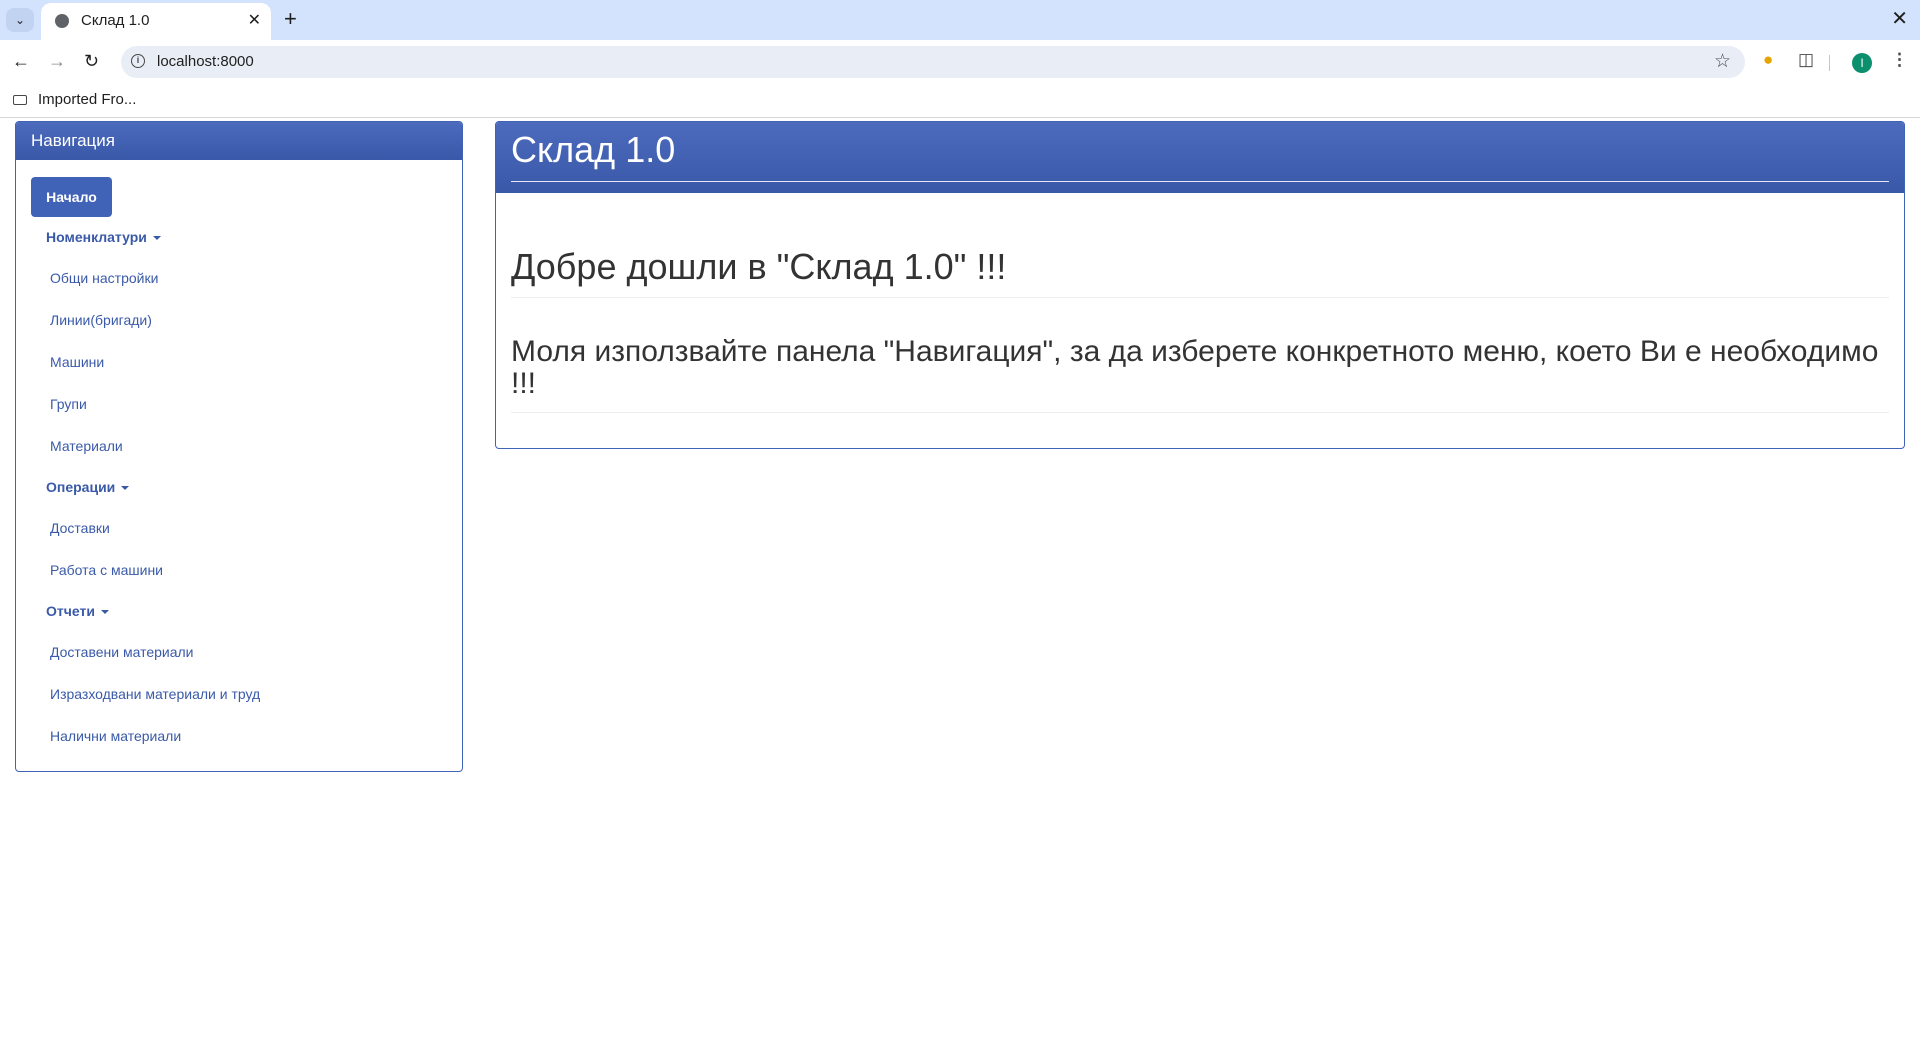 The image size is (1920, 1048). What do you see at coordinates (86, 446) in the screenshot?
I see `link-materials: Материали` at bounding box center [86, 446].